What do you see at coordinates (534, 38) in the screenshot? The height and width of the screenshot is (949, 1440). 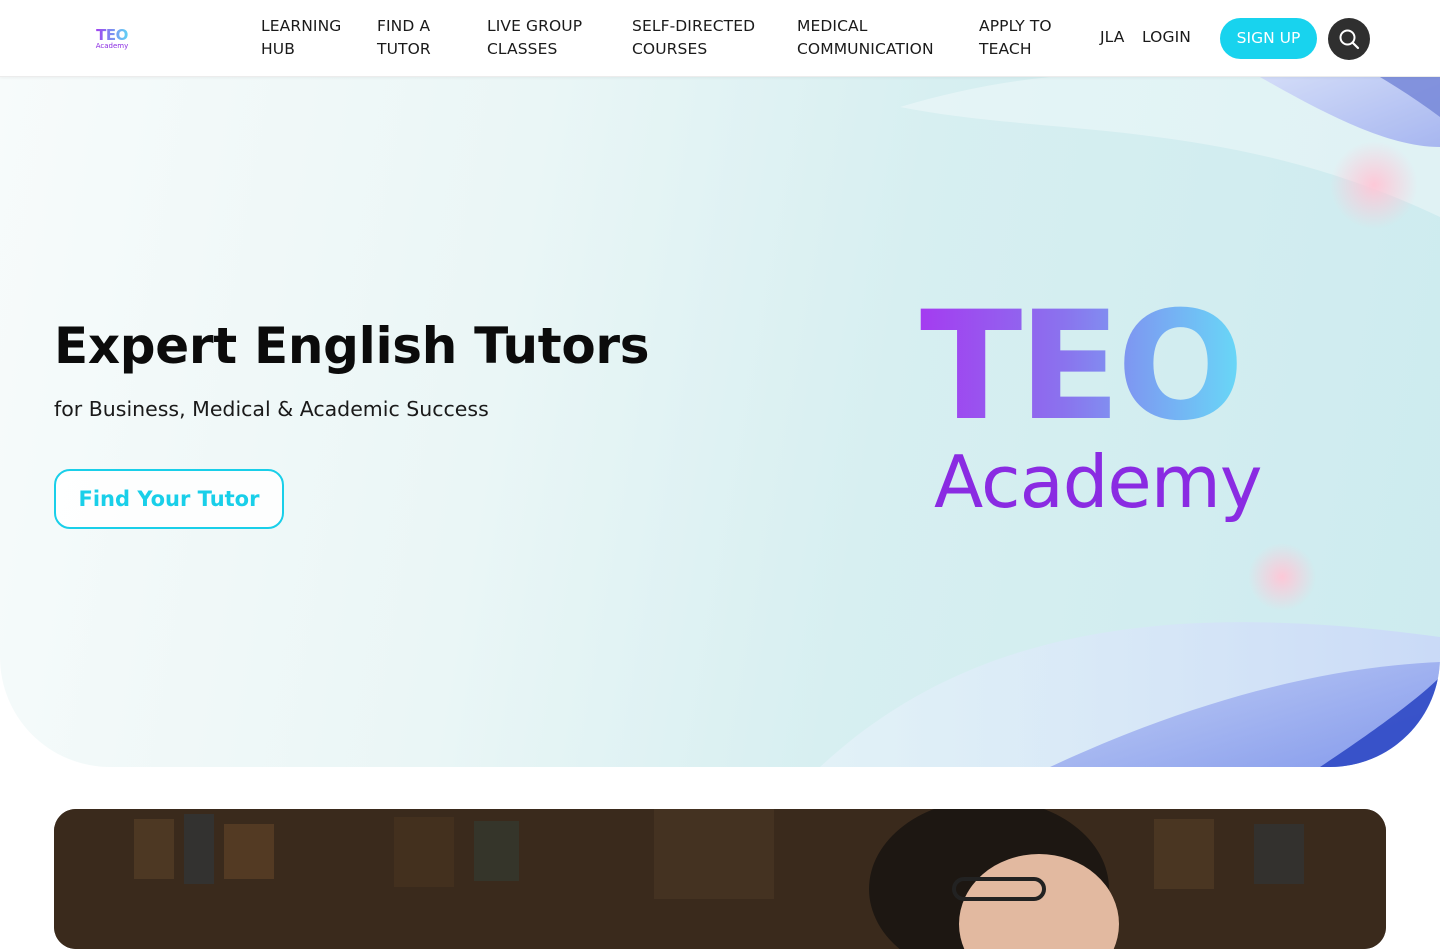 I see `nav-item-live-group-classes: LIVE GROUP CLASSES` at bounding box center [534, 38].